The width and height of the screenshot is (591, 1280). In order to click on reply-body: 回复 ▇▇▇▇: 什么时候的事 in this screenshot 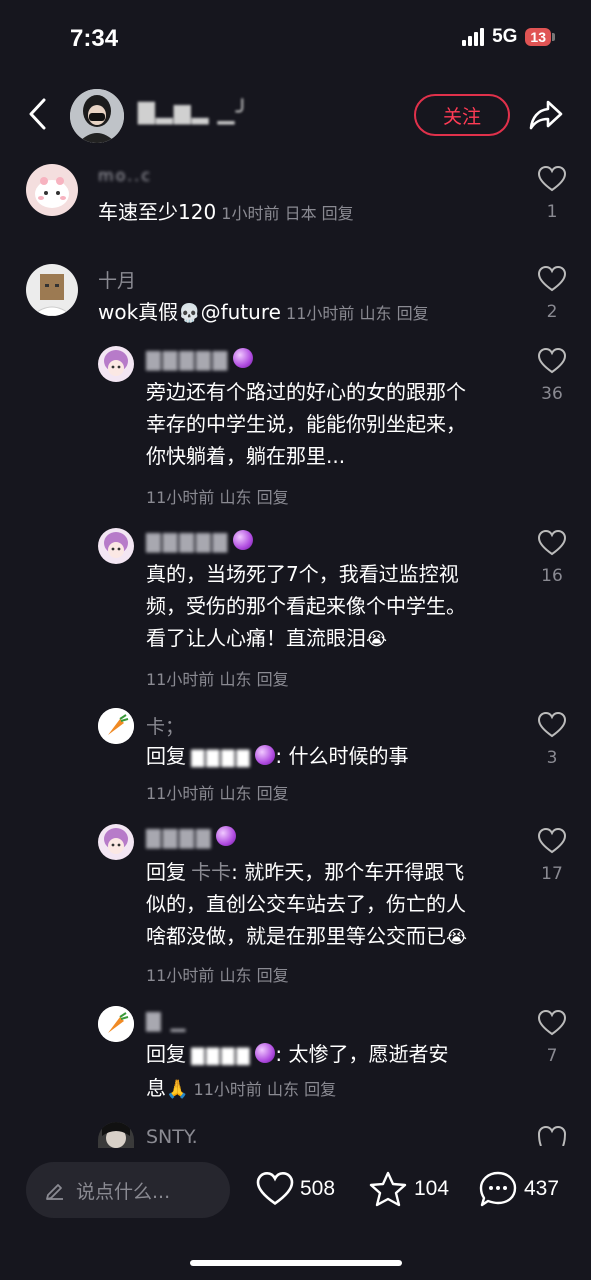, I will do `click(277, 757)`.